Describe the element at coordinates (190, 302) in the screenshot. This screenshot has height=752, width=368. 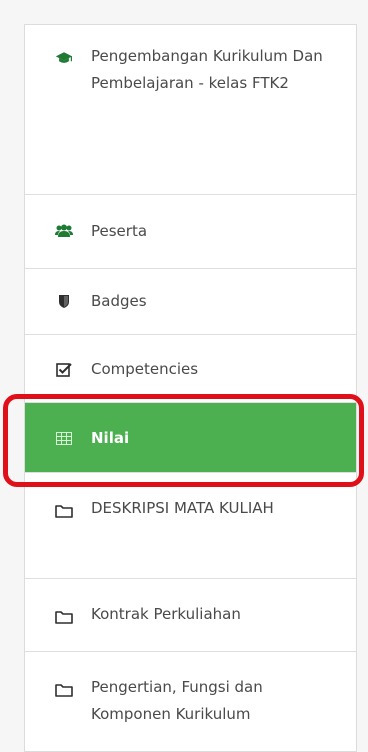
I see `nav-item-badges: Badges` at that location.